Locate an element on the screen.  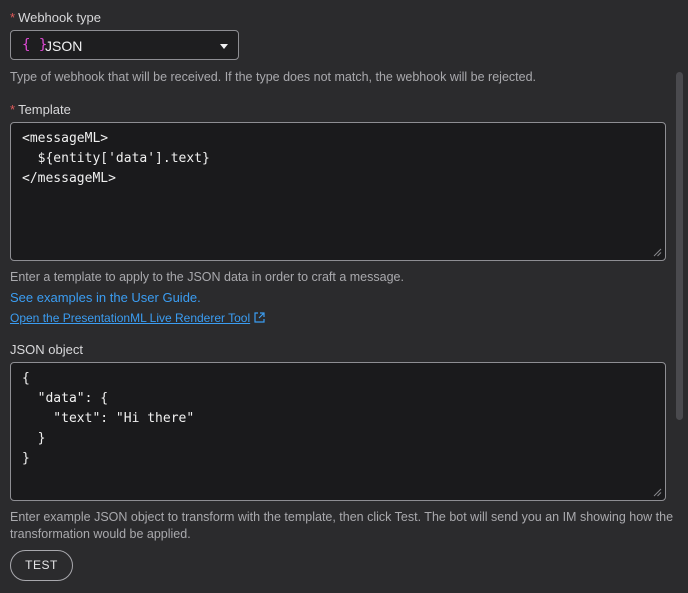
external-link-icon is located at coordinates (259, 317).